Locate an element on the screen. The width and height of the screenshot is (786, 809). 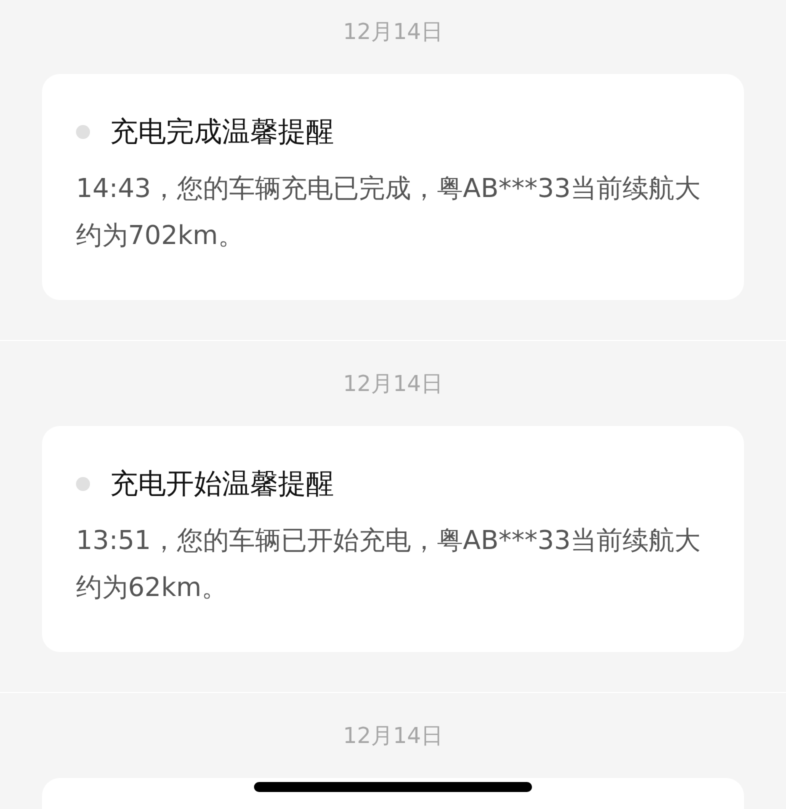
message-title: 充电开始温馨提醒 is located at coordinates (222, 484).